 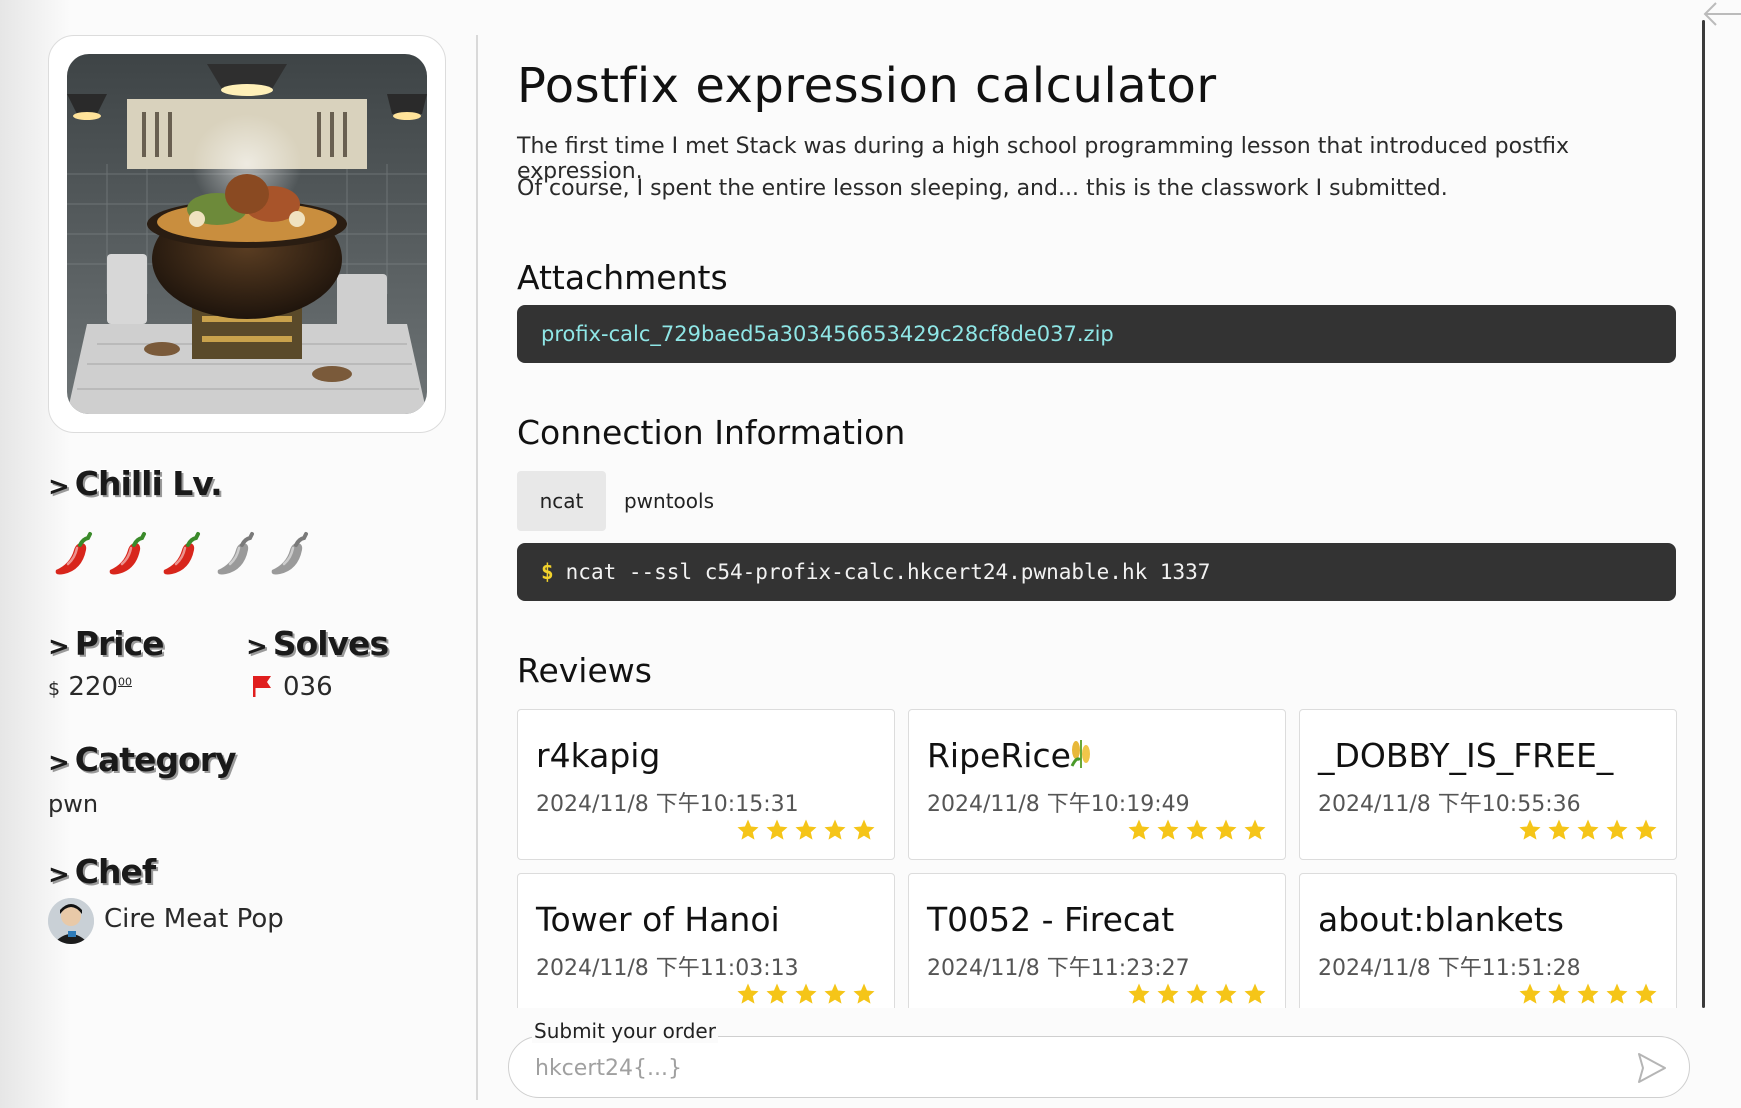 What do you see at coordinates (1720, 15) in the screenshot?
I see `back-arrow-icon` at bounding box center [1720, 15].